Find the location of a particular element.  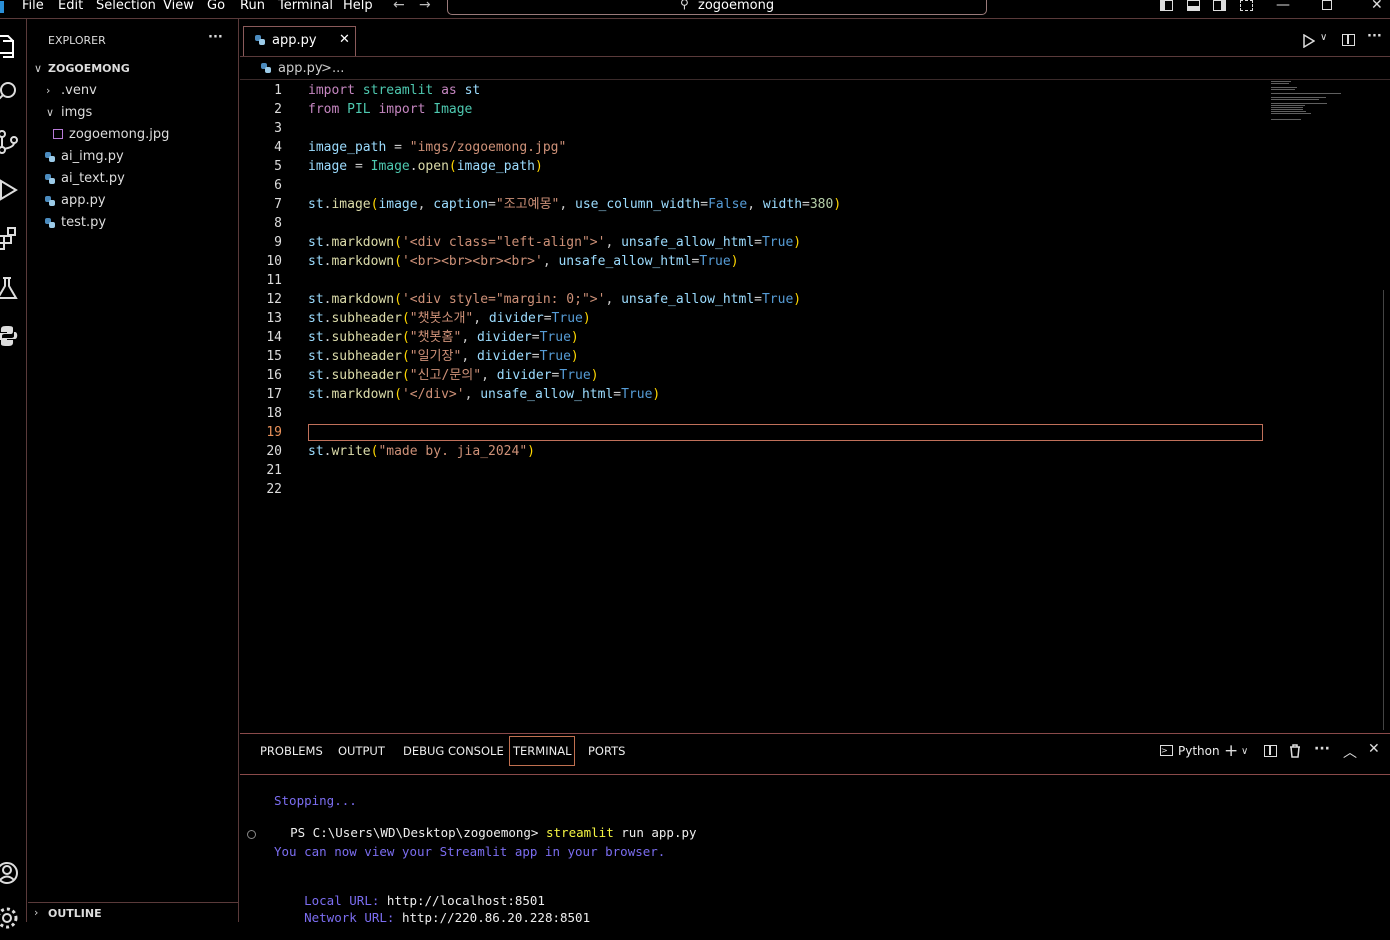

tree-item-zogoemong-jpg: zogoemong.jpg is located at coordinates (133, 135).